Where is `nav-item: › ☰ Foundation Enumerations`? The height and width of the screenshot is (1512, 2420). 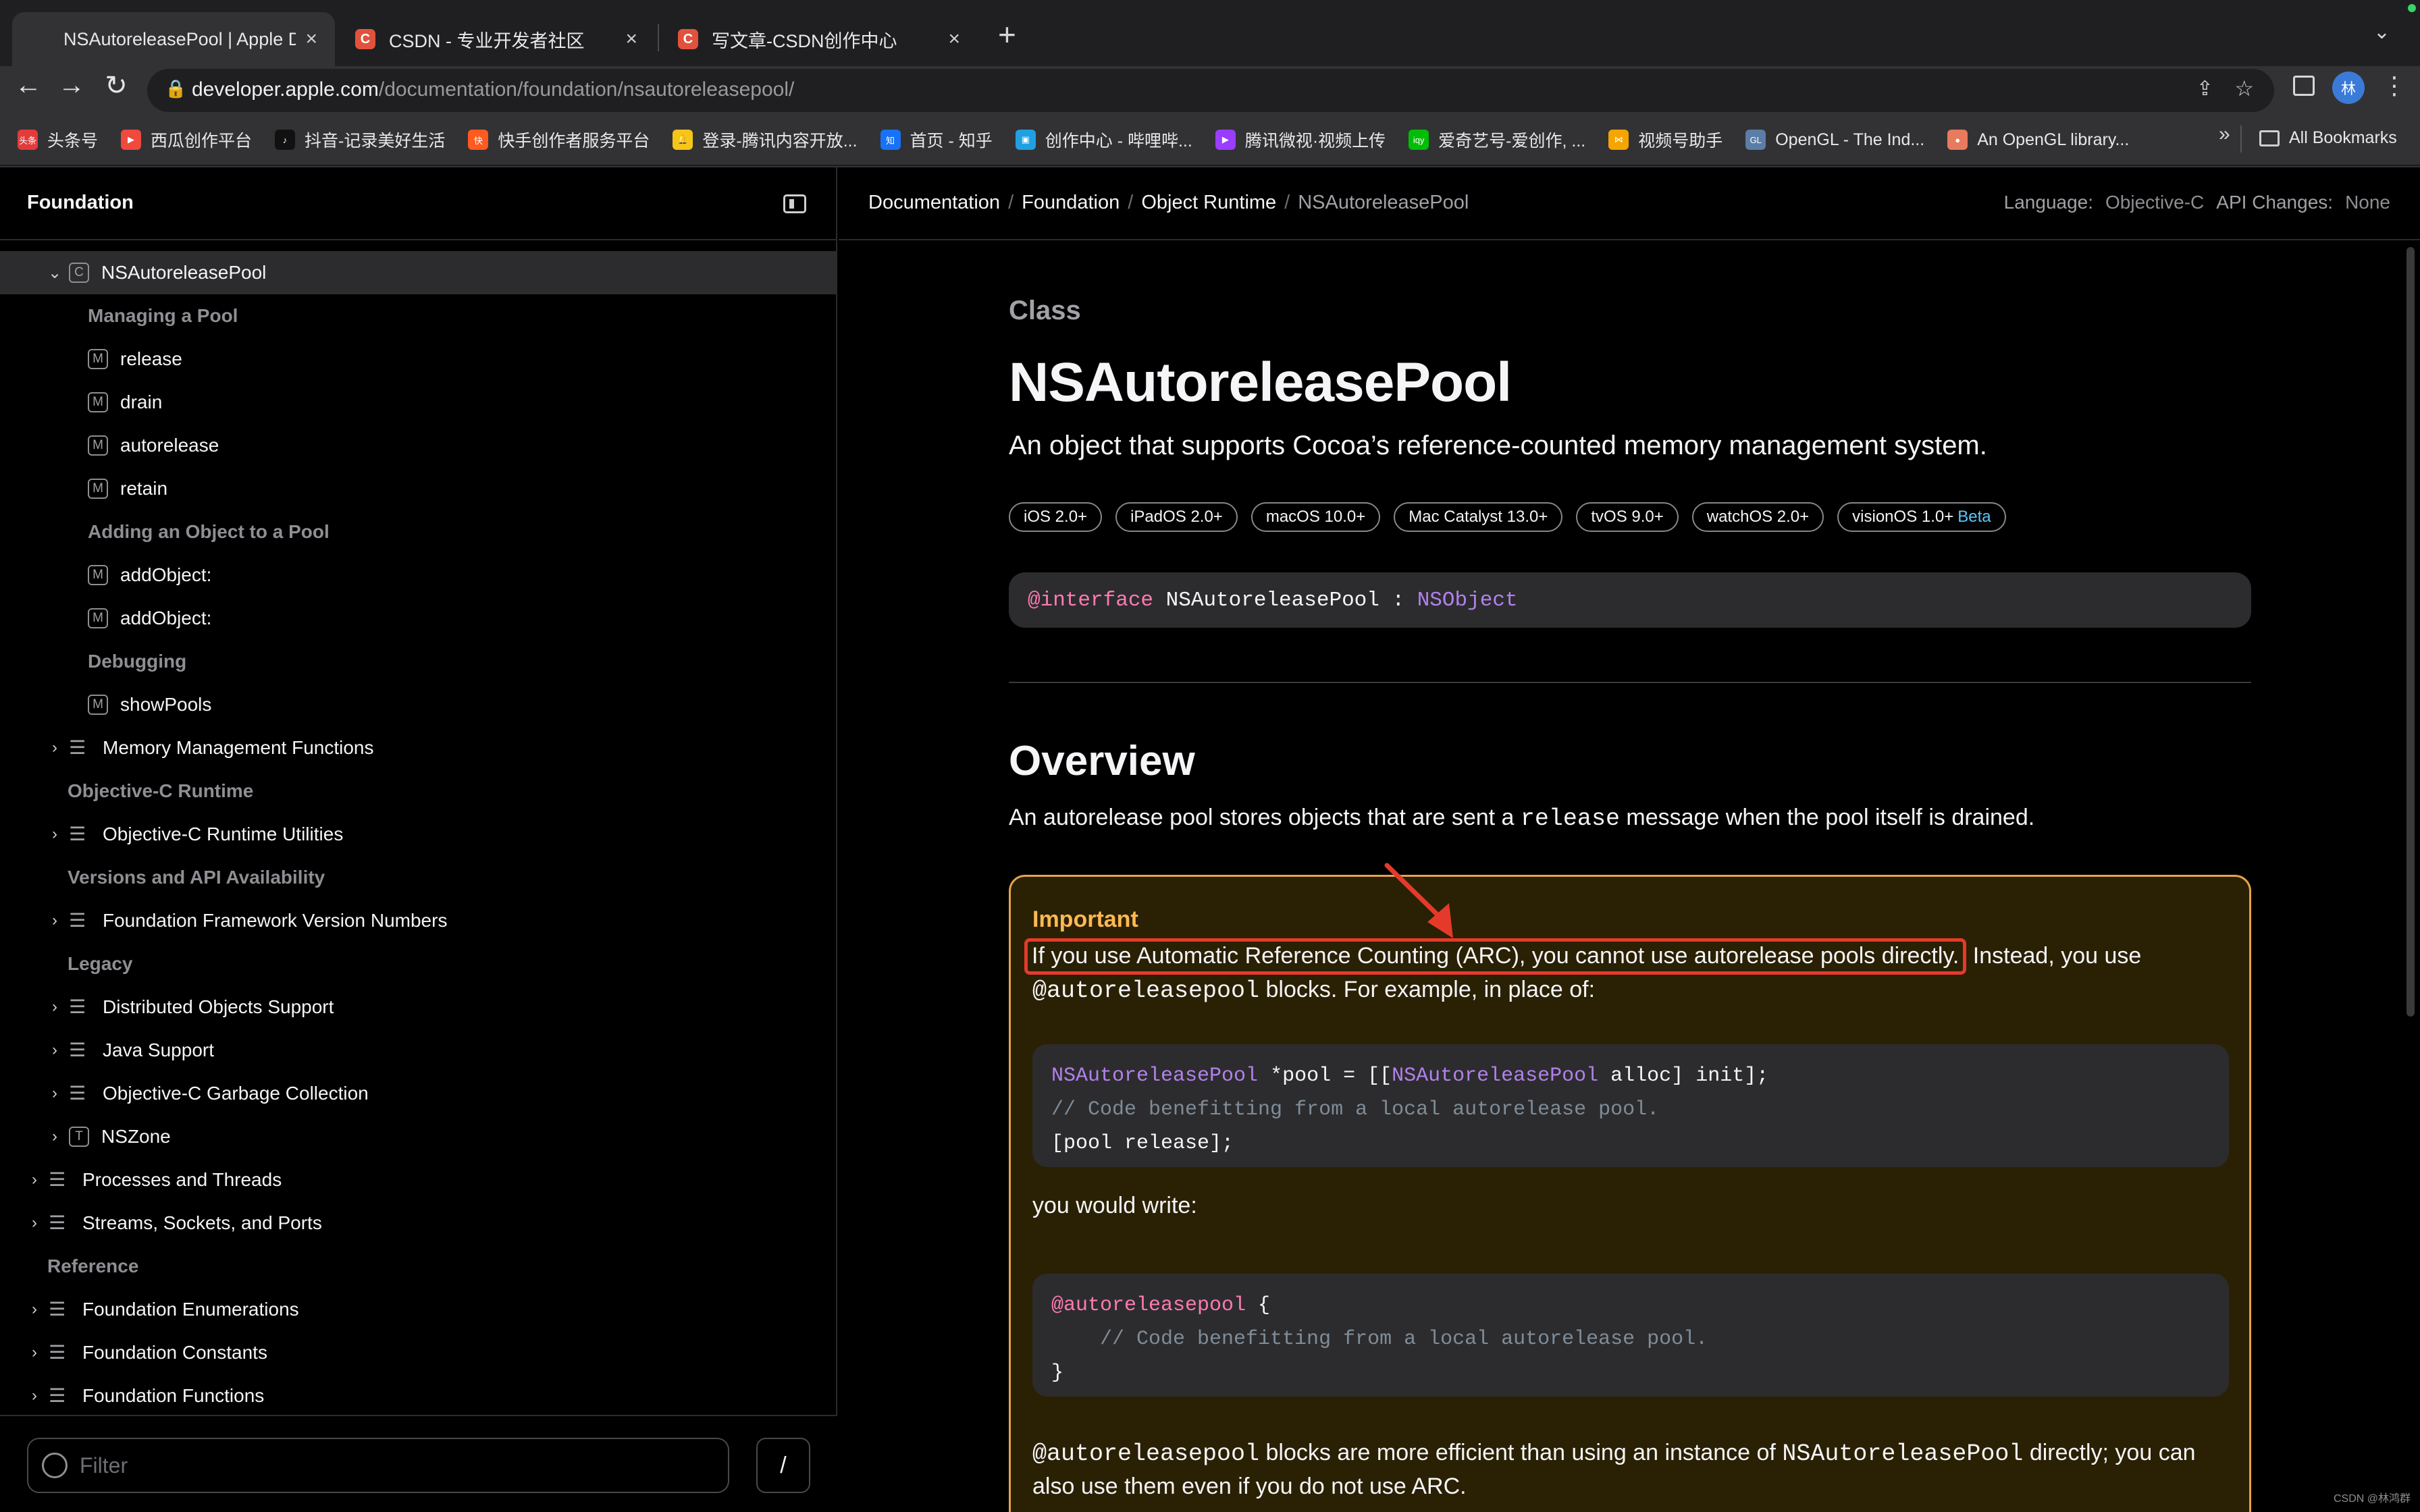 nav-item: › ☰ Foundation Enumerations is located at coordinates (418, 1309).